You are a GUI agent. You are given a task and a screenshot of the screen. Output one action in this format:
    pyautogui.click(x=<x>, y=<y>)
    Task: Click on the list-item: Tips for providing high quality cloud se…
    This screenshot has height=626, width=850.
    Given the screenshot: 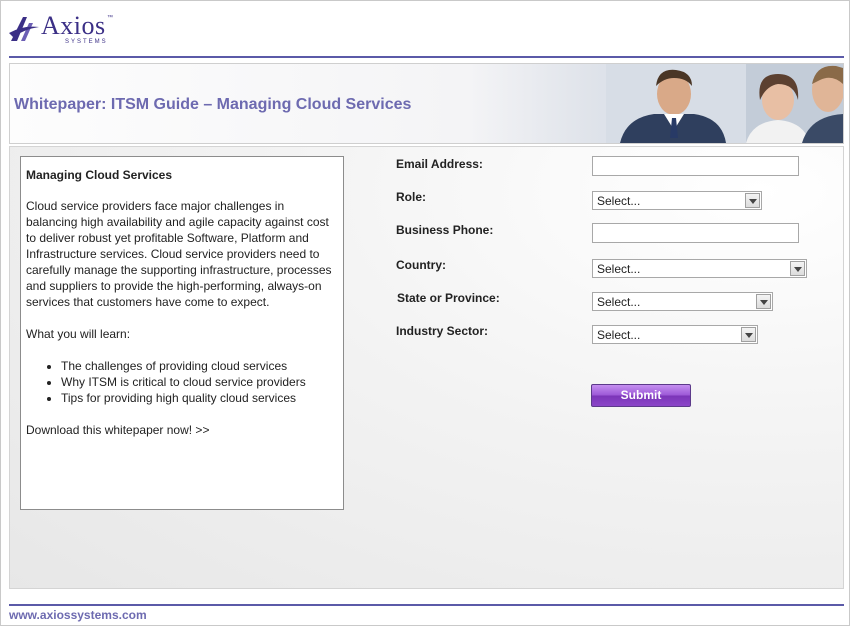 What is the action you would take?
    pyautogui.click(x=199, y=398)
    